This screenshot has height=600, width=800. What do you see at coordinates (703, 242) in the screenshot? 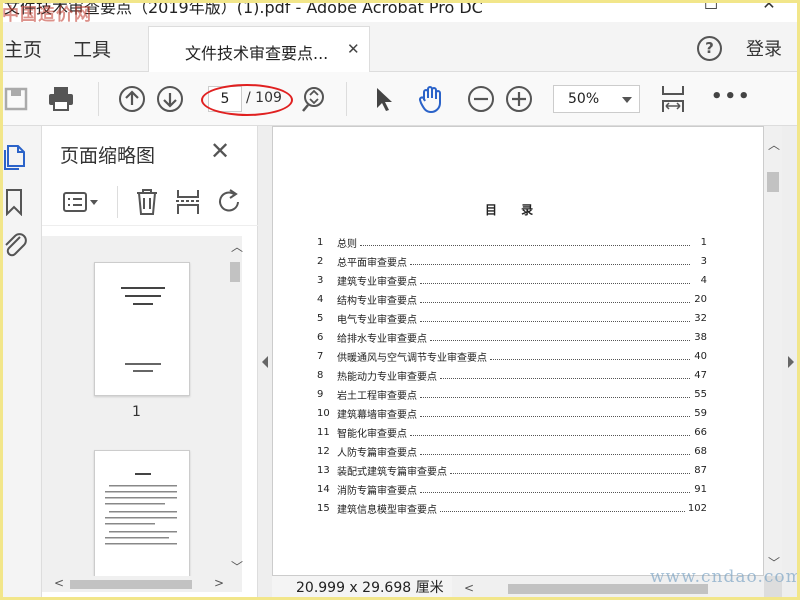
I see `toc-entry-page: 1` at bounding box center [703, 242].